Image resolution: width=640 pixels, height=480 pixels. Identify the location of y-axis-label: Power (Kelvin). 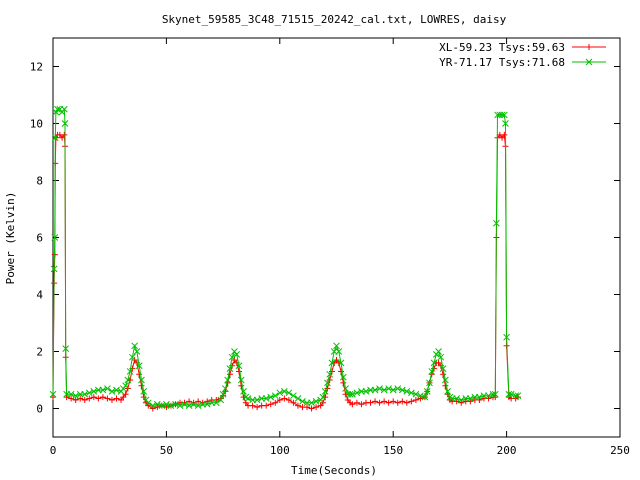
(10, 238).